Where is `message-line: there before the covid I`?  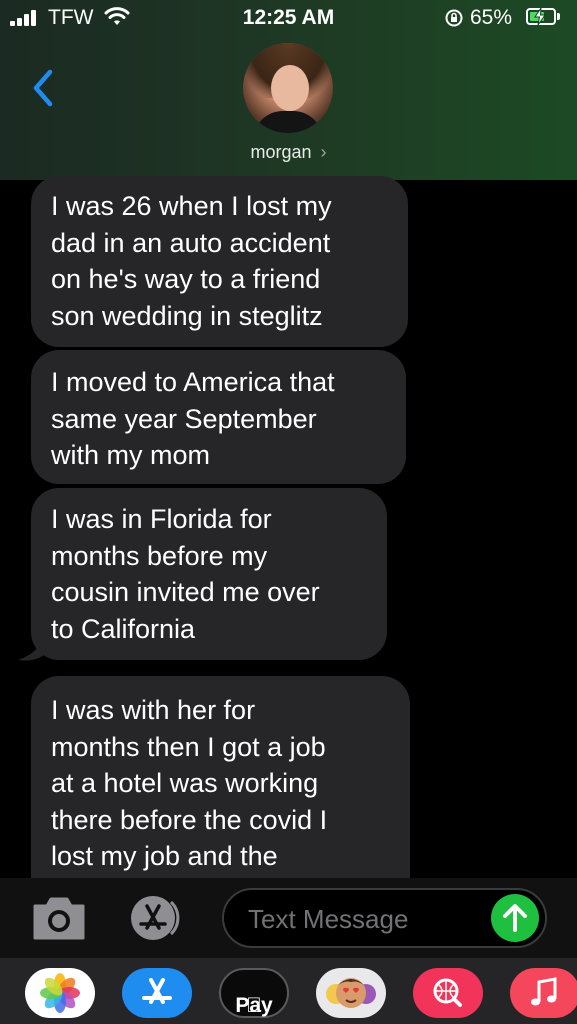 message-line: there before the covid I is located at coordinates (189, 819).